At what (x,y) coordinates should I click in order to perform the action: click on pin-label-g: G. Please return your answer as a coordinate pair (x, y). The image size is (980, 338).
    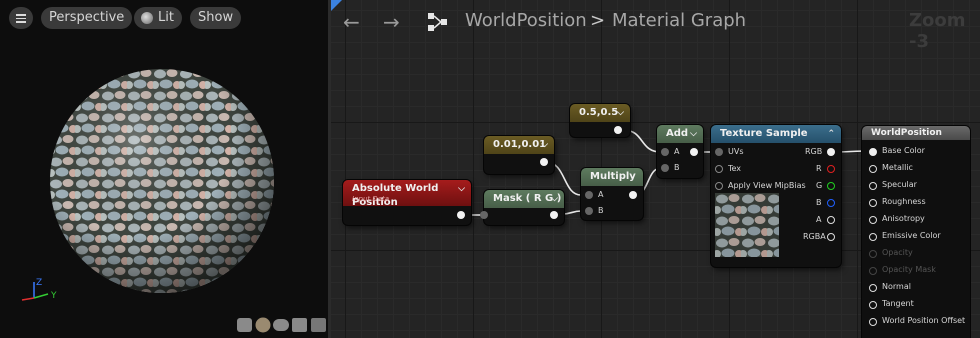
    Looking at the image, I should click on (819, 185).